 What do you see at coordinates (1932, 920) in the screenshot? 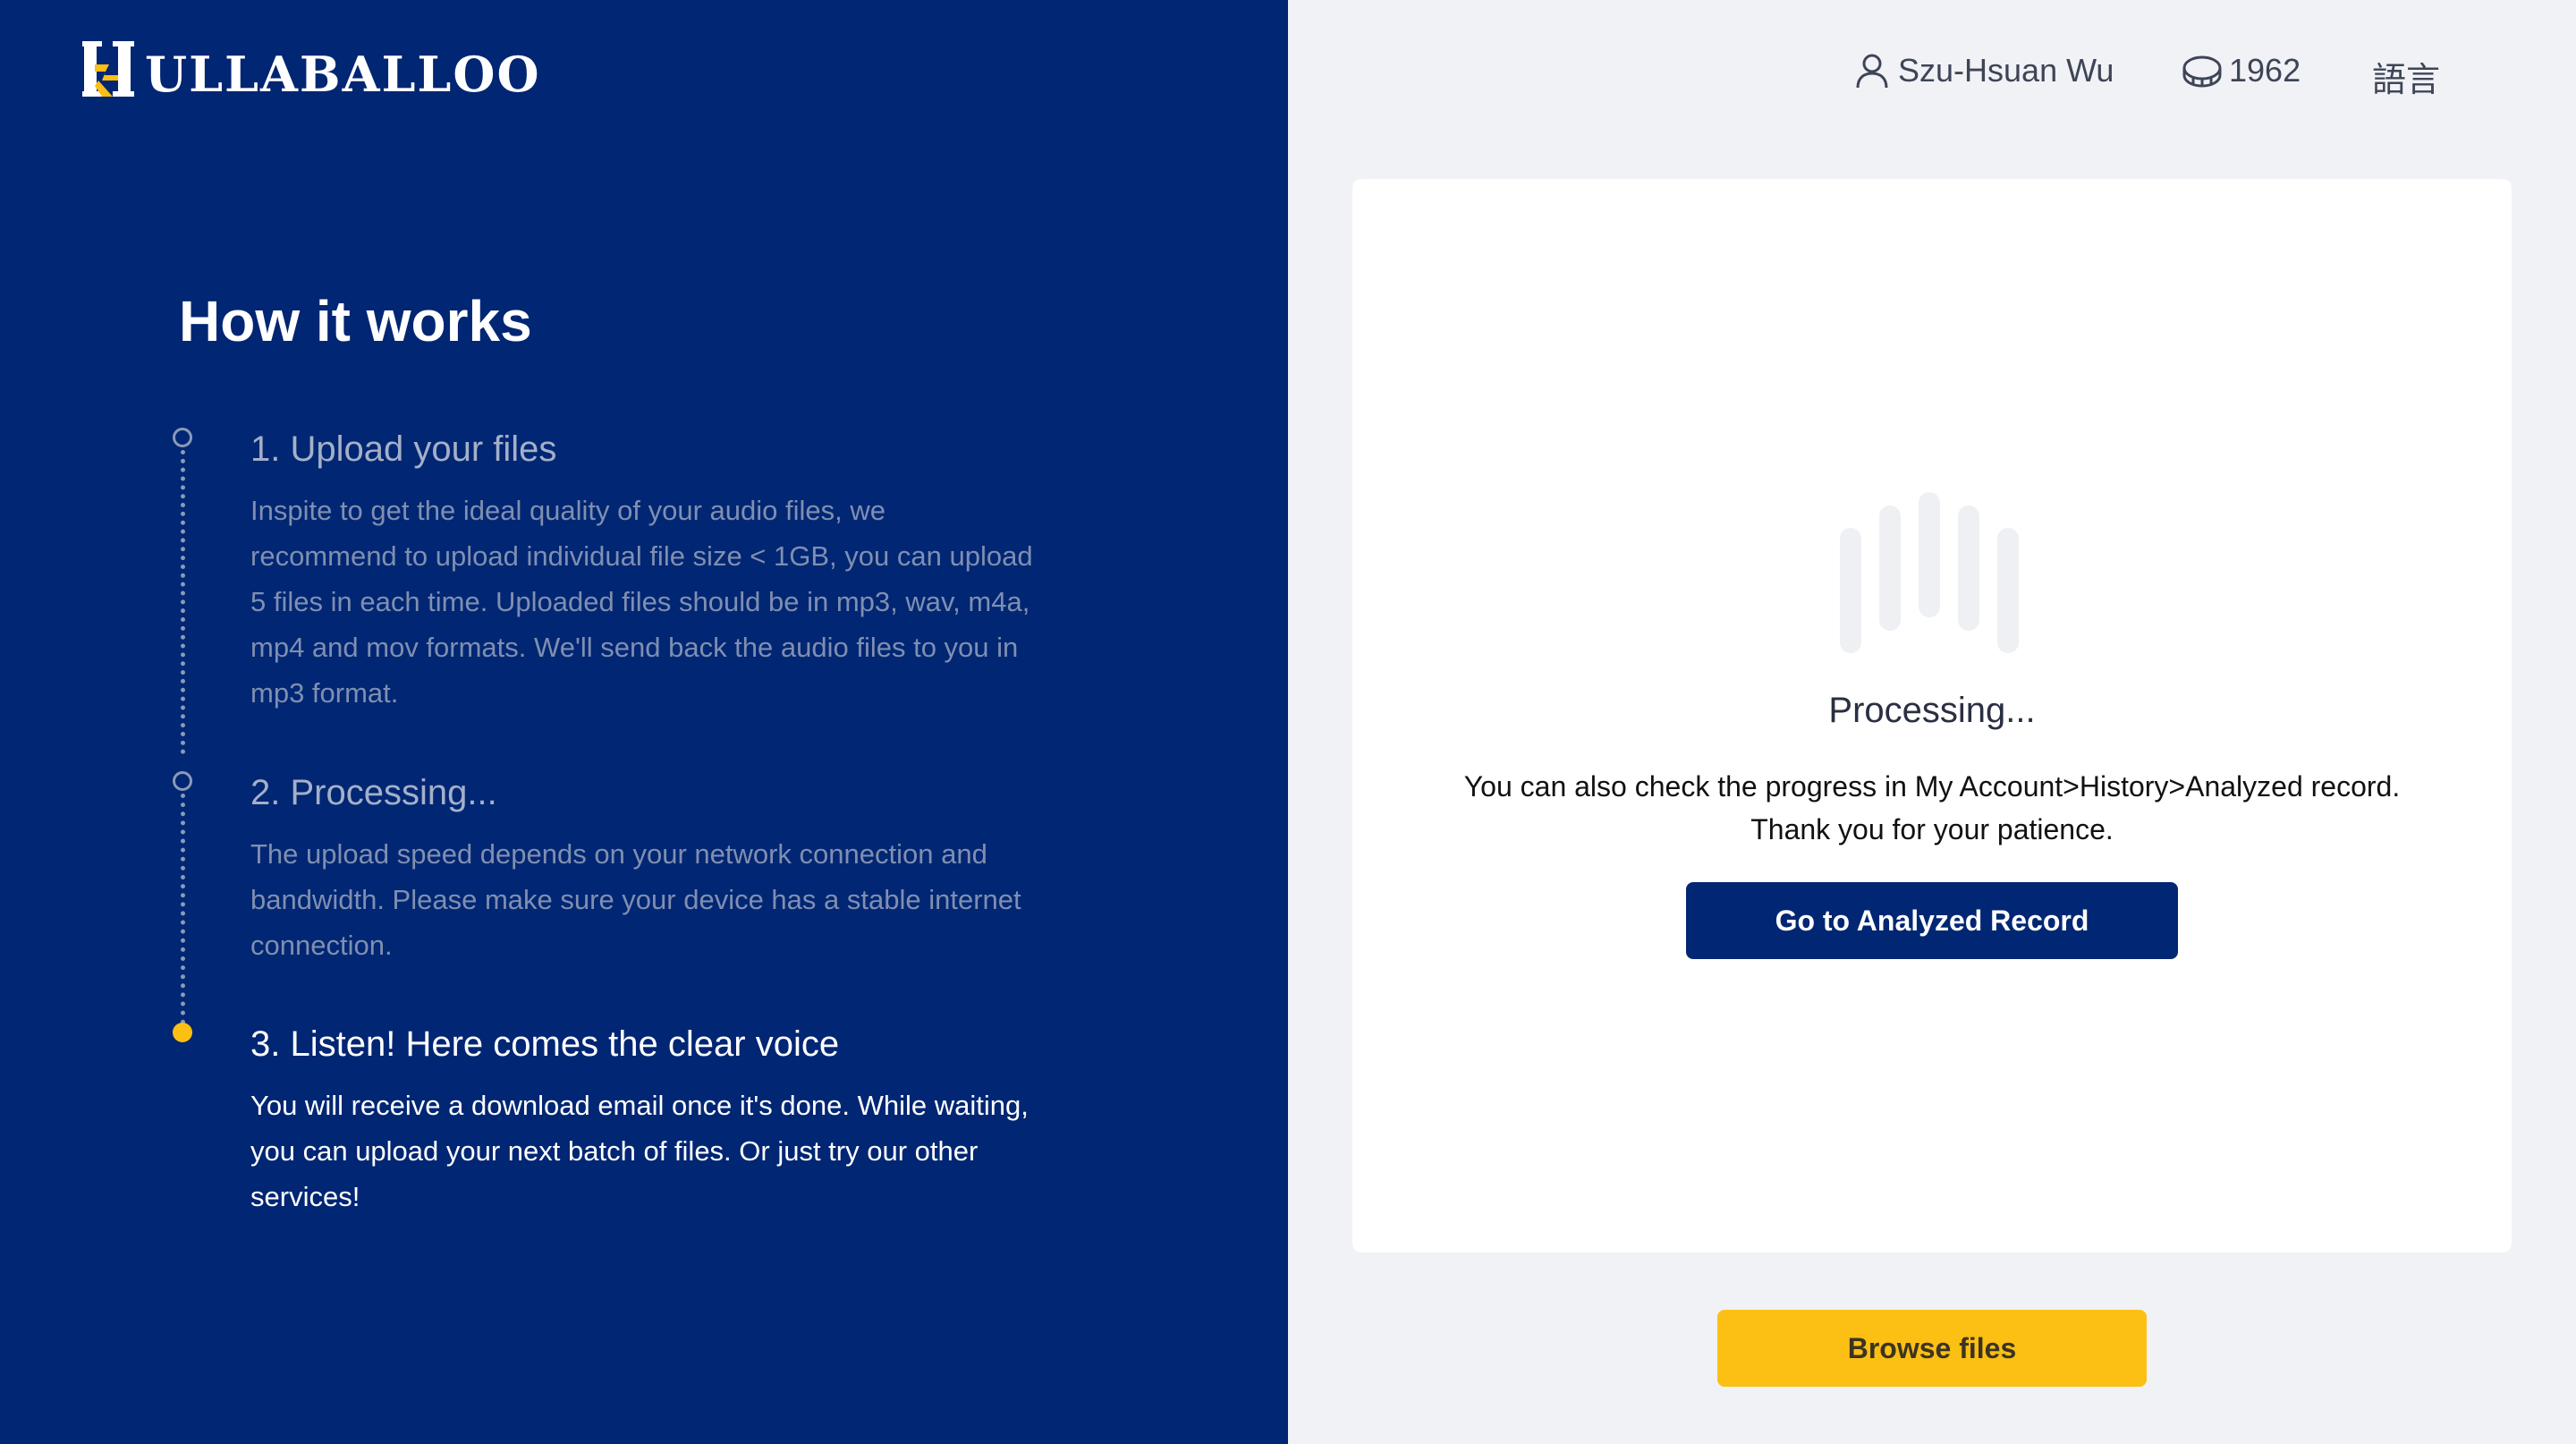
I see `go-to-analyzed-record-button: Go to Analyzed Record` at bounding box center [1932, 920].